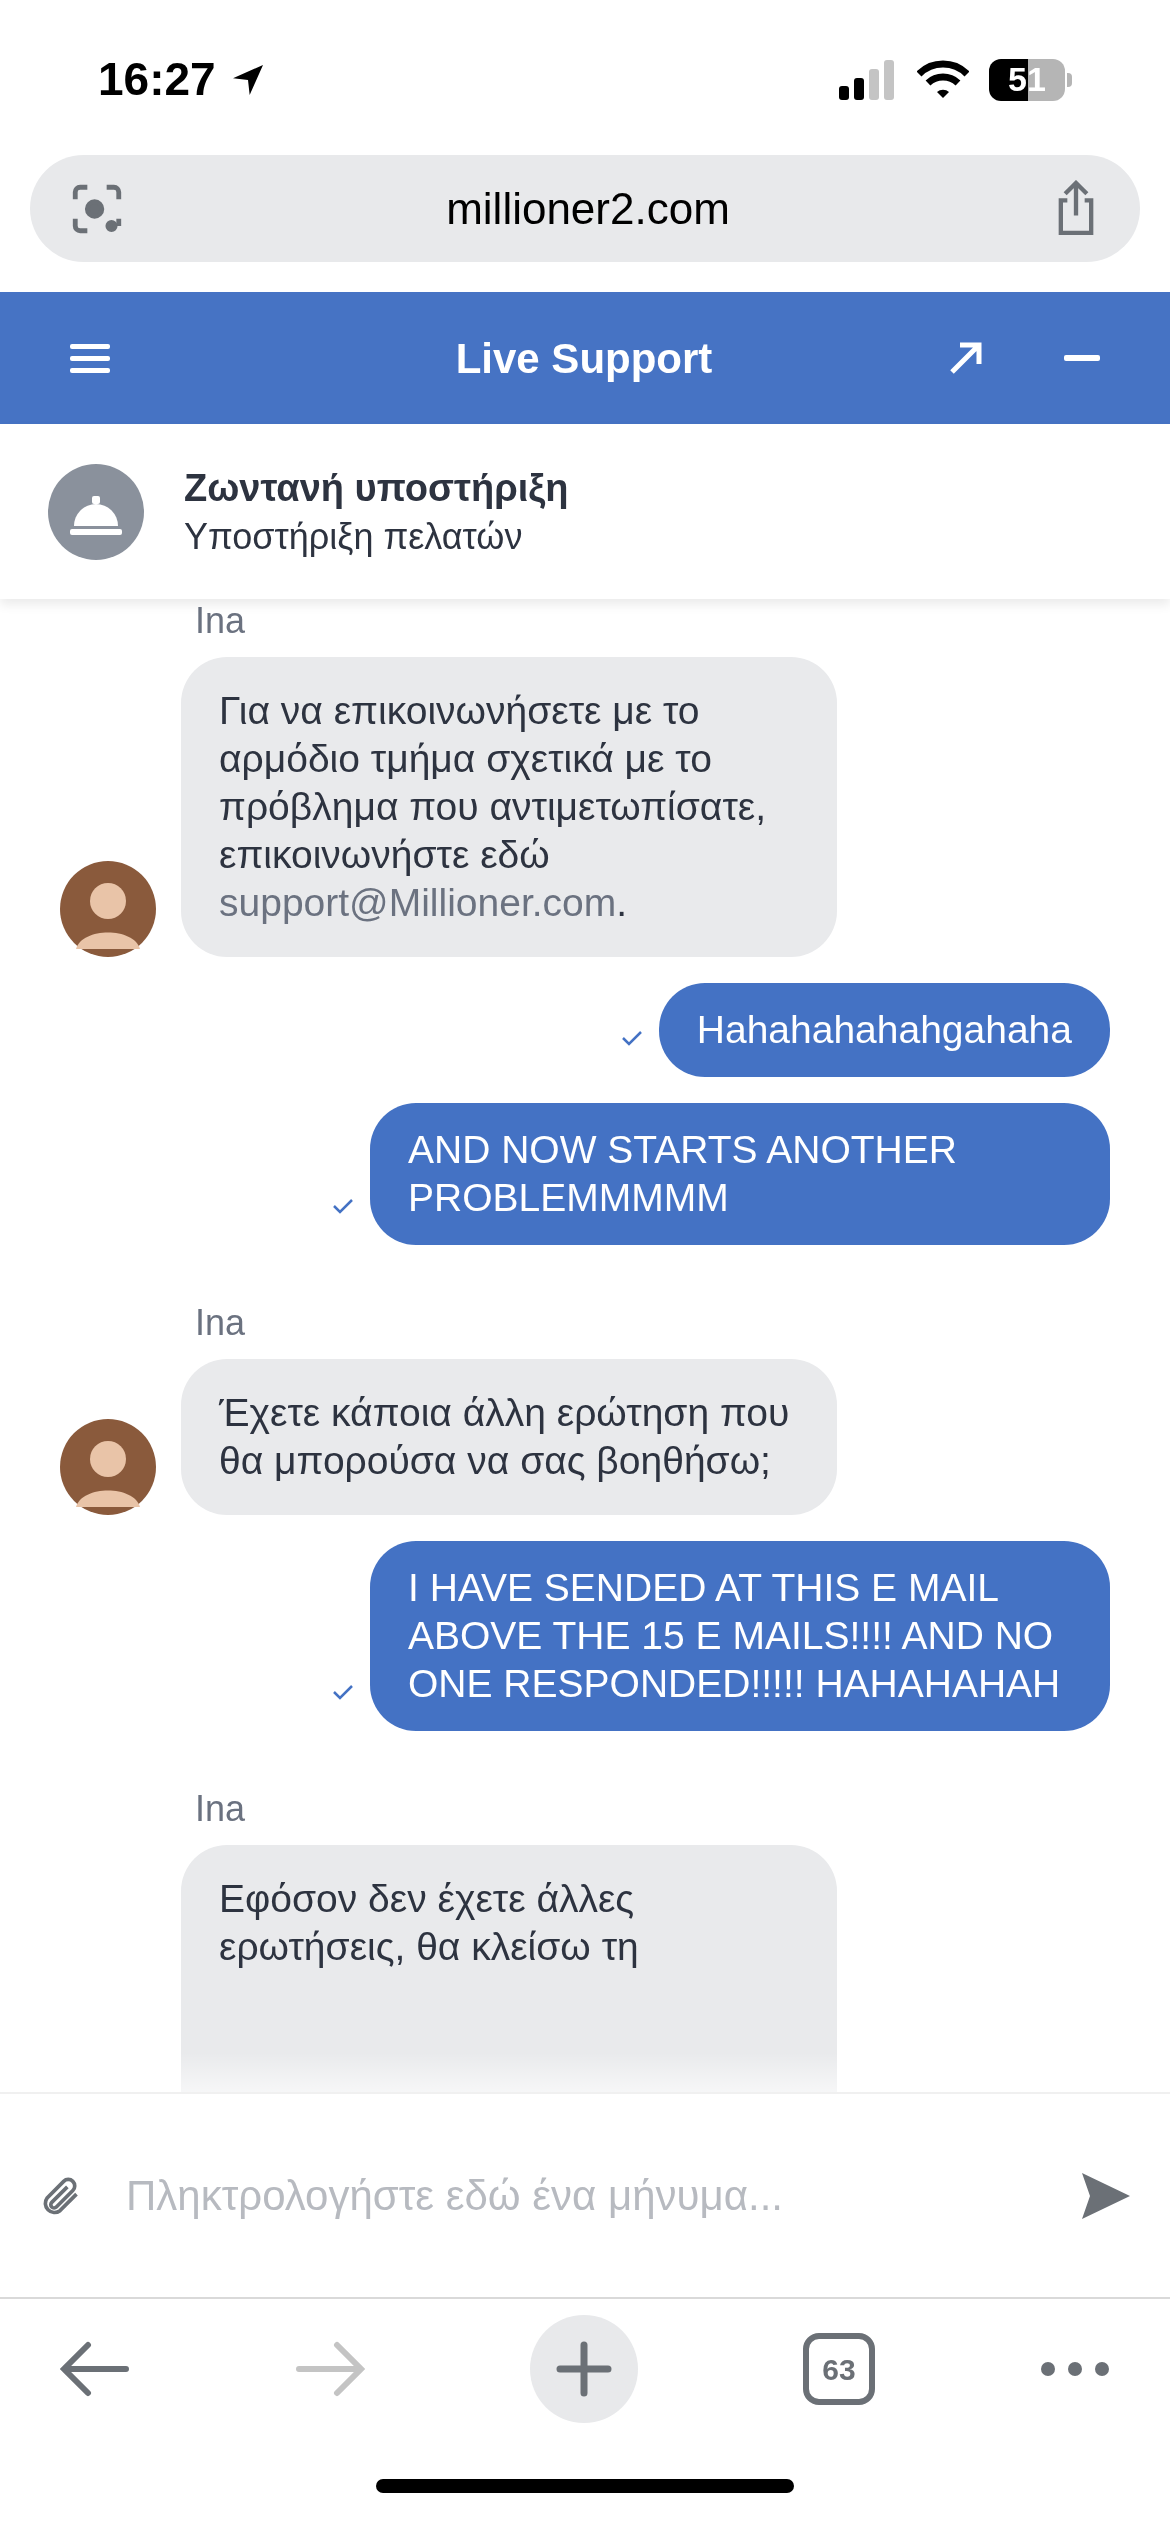 Image resolution: width=1170 pixels, height=2532 pixels. I want to click on sent-message: I HAVE SENDED AT THIS E MAIL ABOVE THE 15 E MAILS!!!! AND NO ONE RESPONDED!!!!! HAHAHAHAH, so click(740, 1636).